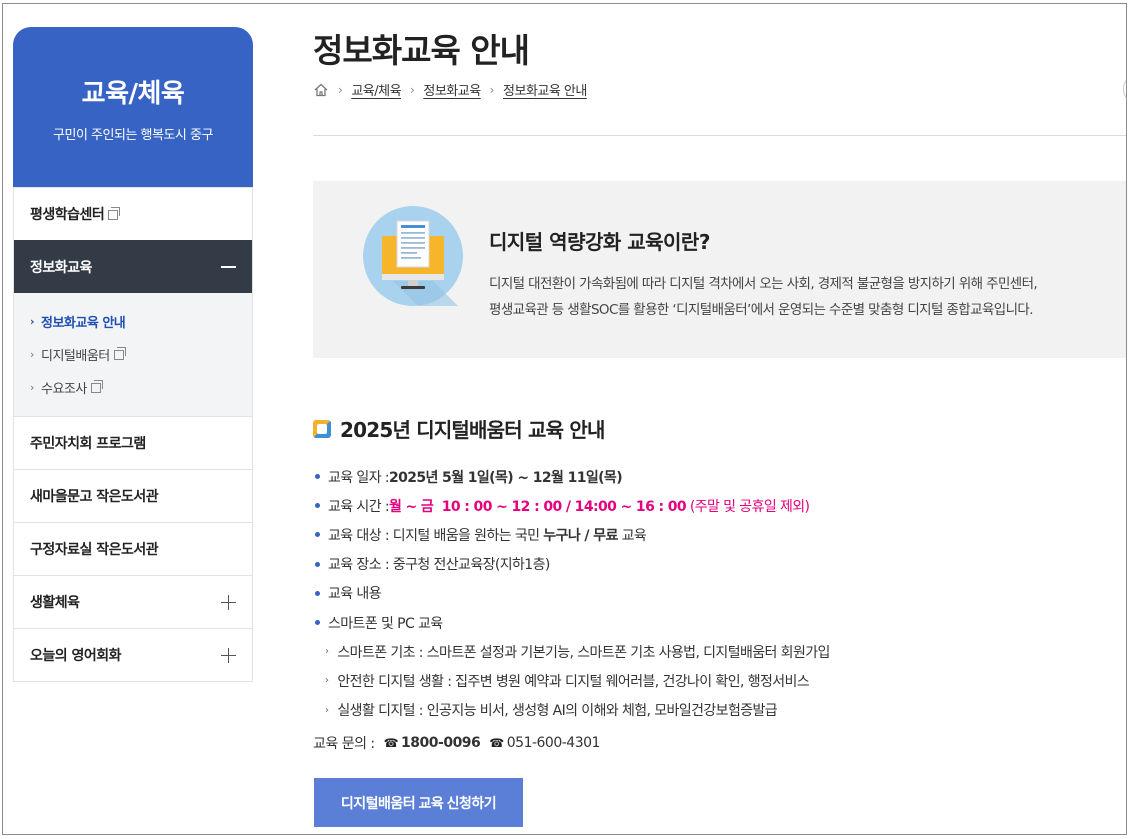  I want to click on sidebar-item-it-education: 정보화교육, so click(133, 266).